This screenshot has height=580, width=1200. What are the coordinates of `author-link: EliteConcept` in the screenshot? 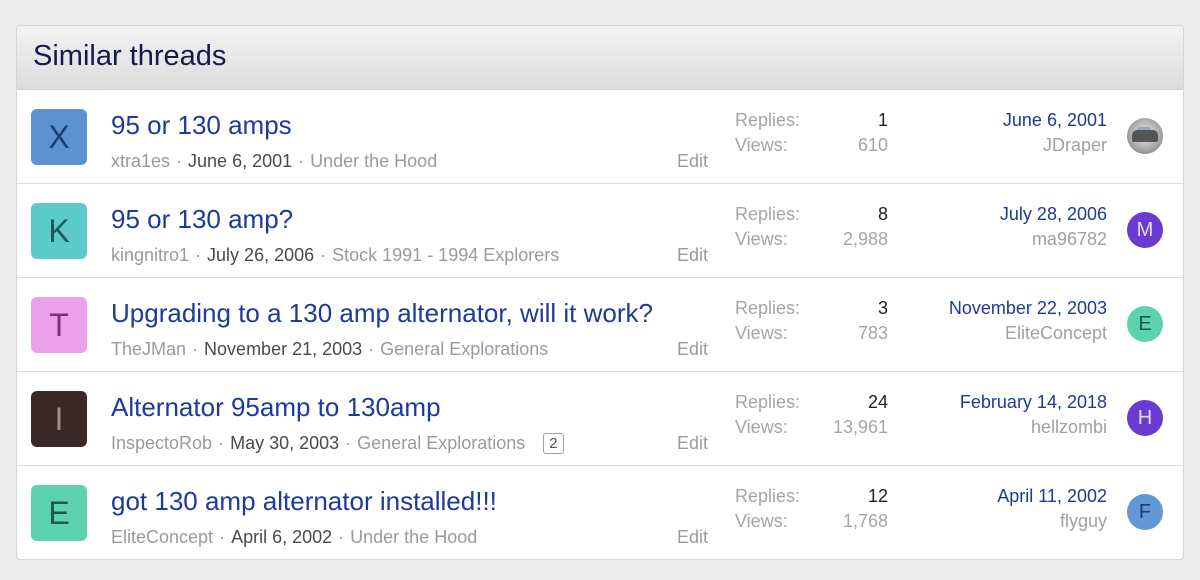 It's located at (162, 537).